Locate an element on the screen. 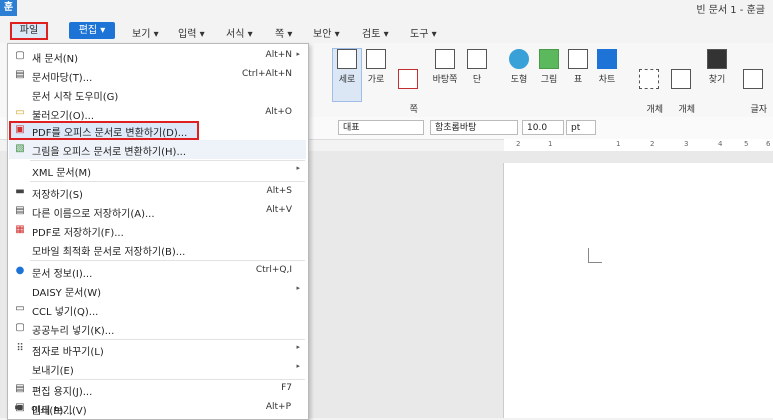 Image resolution: width=773 pixels, height=420 pixels. lock-icon is located at coordinates (681, 79).